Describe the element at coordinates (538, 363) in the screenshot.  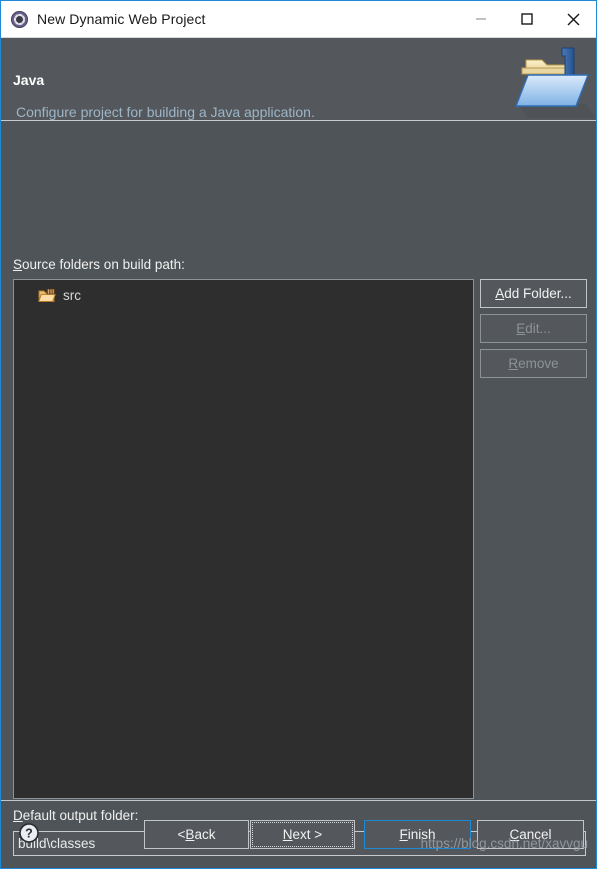
I see `remove-button-label: emove` at that location.